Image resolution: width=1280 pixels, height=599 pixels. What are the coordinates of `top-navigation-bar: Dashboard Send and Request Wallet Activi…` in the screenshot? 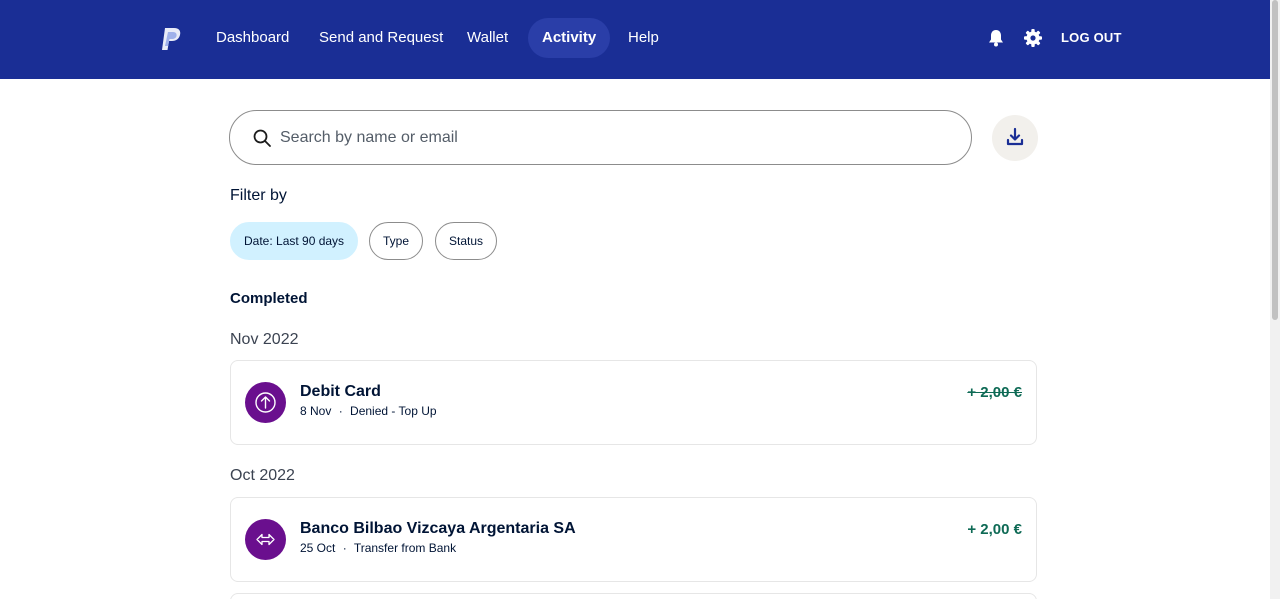 It's located at (635, 39).